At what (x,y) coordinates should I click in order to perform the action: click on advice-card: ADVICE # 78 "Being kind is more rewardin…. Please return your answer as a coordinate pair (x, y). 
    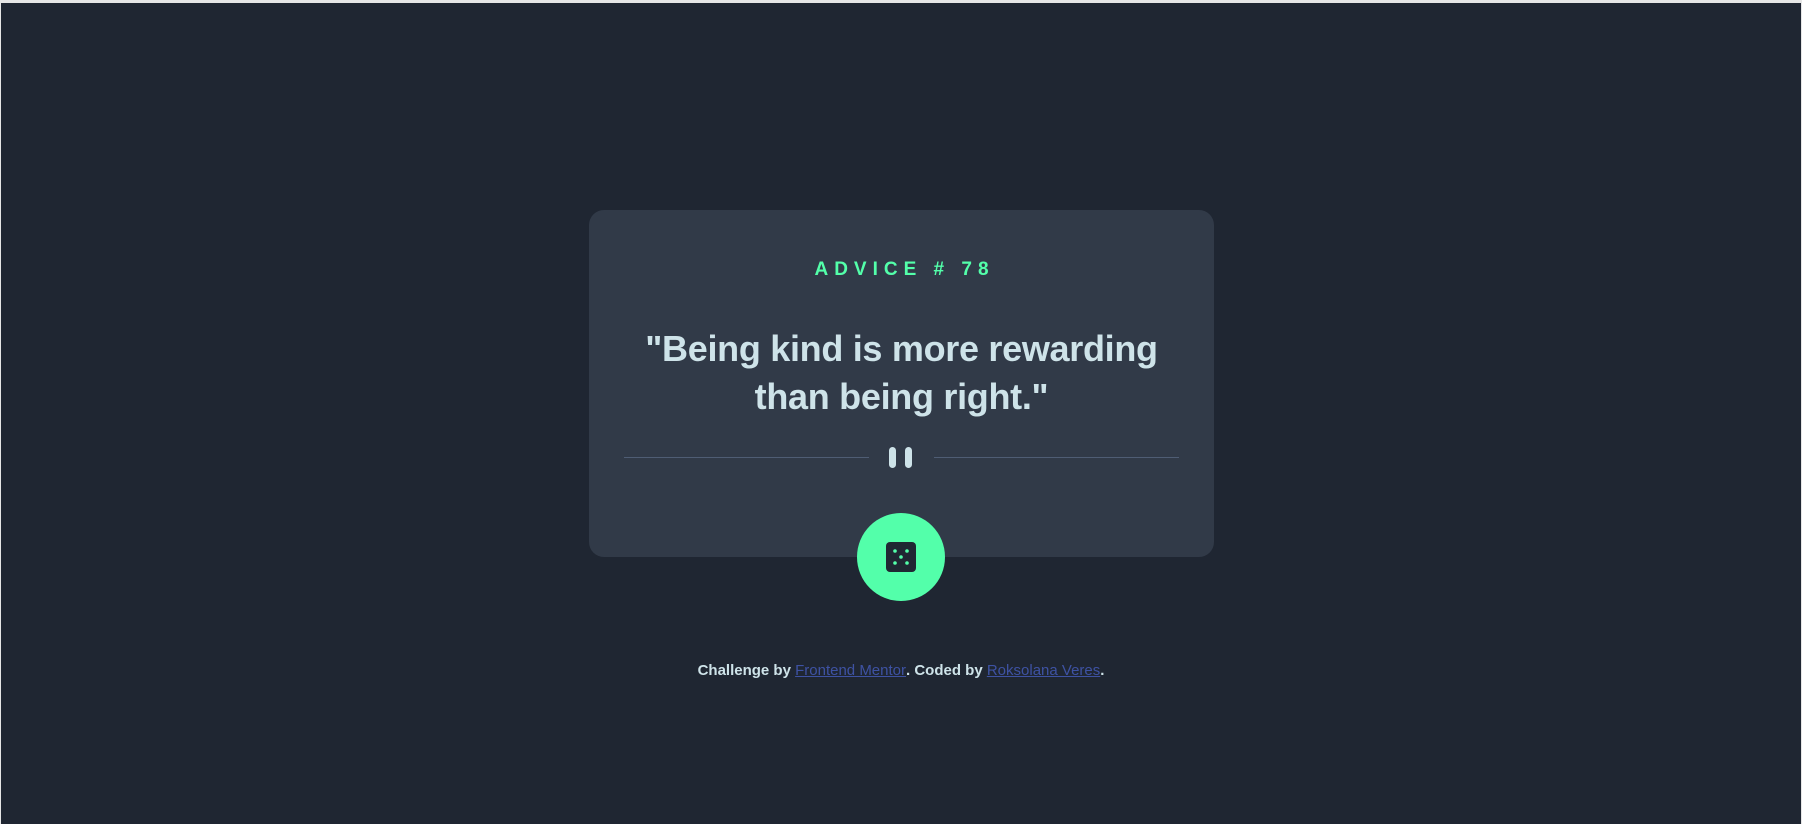
    Looking at the image, I should click on (901, 383).